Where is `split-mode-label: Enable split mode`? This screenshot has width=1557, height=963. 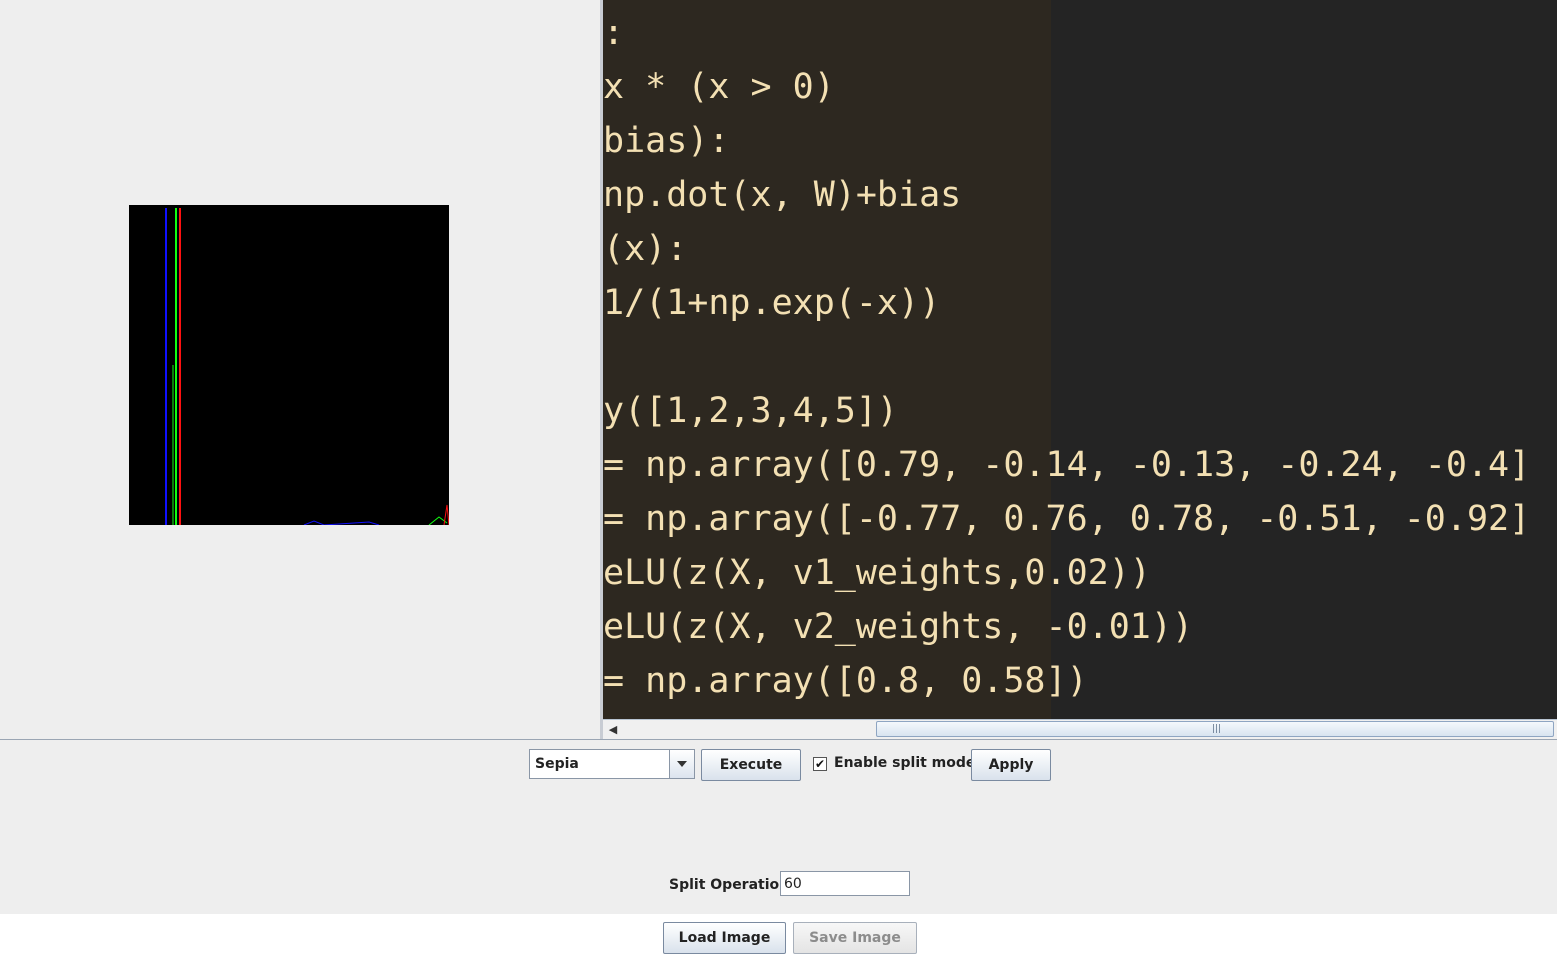
split-mode-label: Enable split mode is located at coordinates (905, 763).